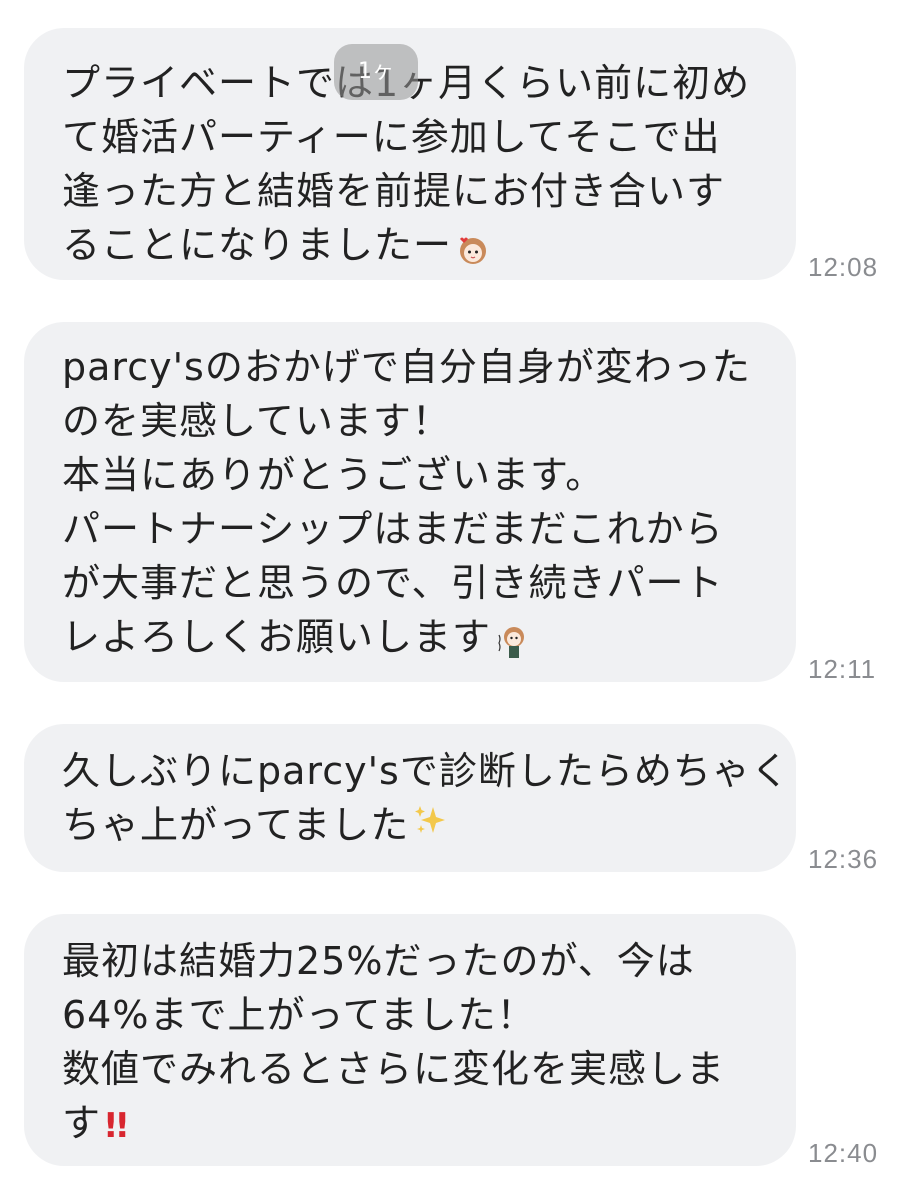  I want to click on message-line-text: ちゃ上がってました, so click(236, 825).